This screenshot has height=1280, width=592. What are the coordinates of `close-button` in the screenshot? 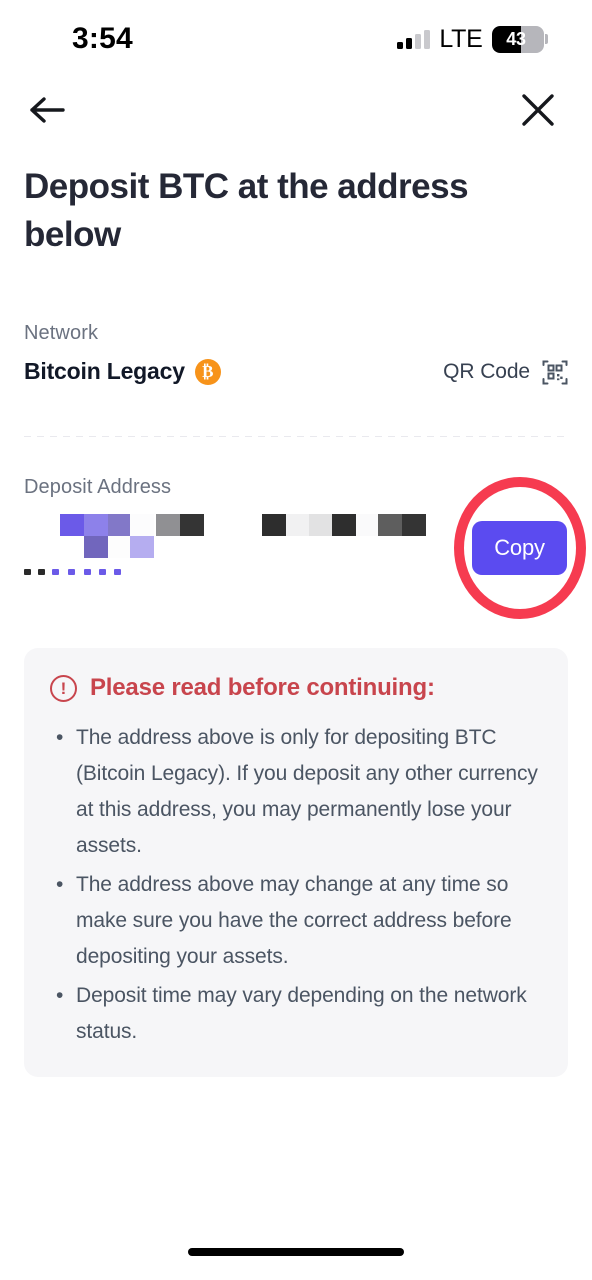 It's located at (538, 110).